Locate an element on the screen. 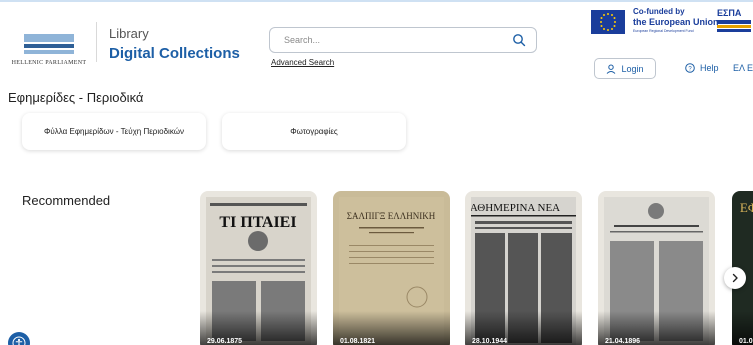 This screenshot has width=753, height=345. help-circle-icon: ? is located at coordinates (690, 68).